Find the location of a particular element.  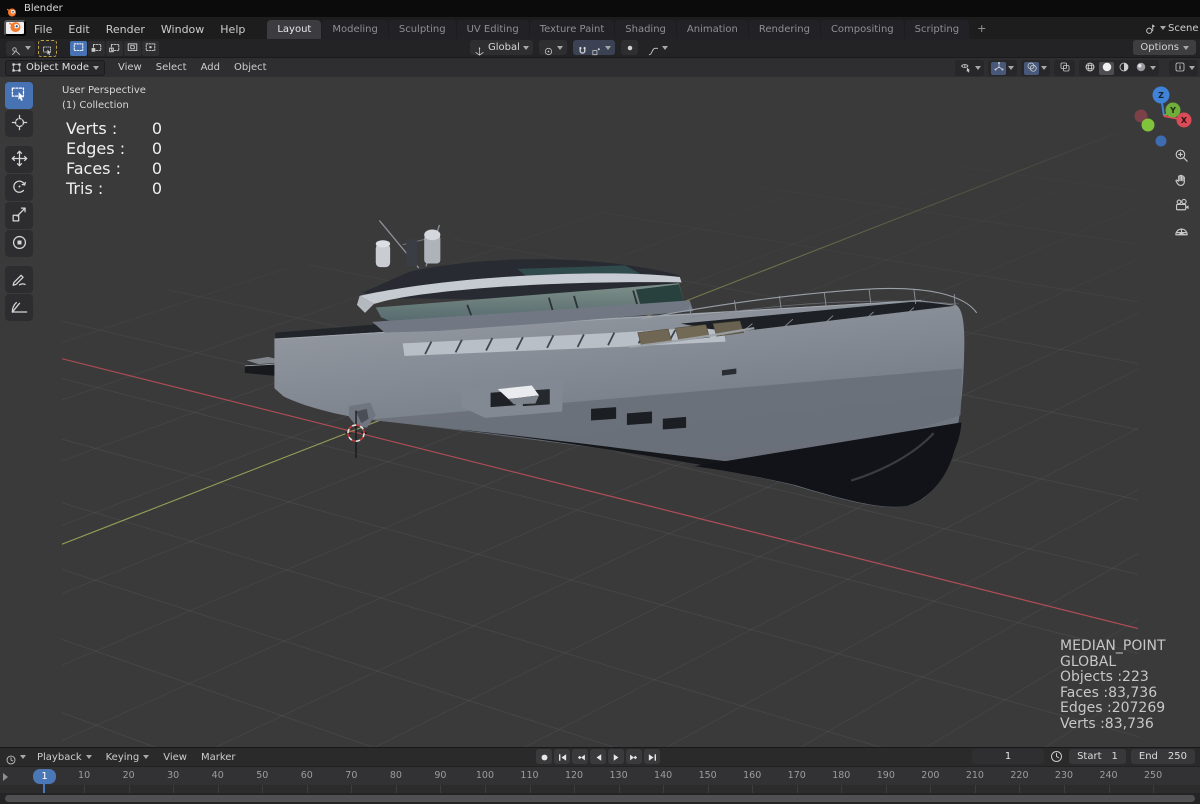

tool-settings-dropdown is located at coordinates (20, 48).